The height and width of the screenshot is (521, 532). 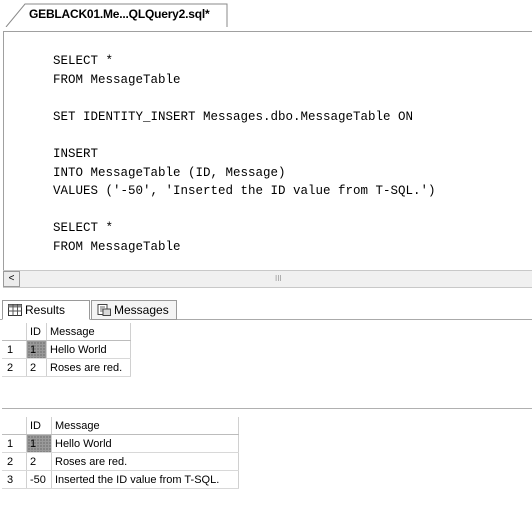 I want to click on grid-icon, so click(x=15, y=310).